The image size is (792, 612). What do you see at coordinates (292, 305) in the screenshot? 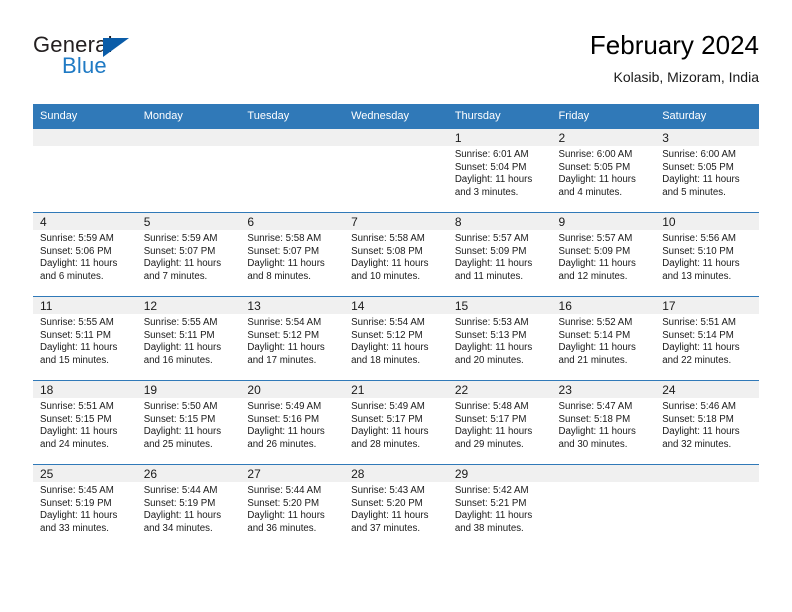
I see `day-number: 13` at bounding box center [292, 305].